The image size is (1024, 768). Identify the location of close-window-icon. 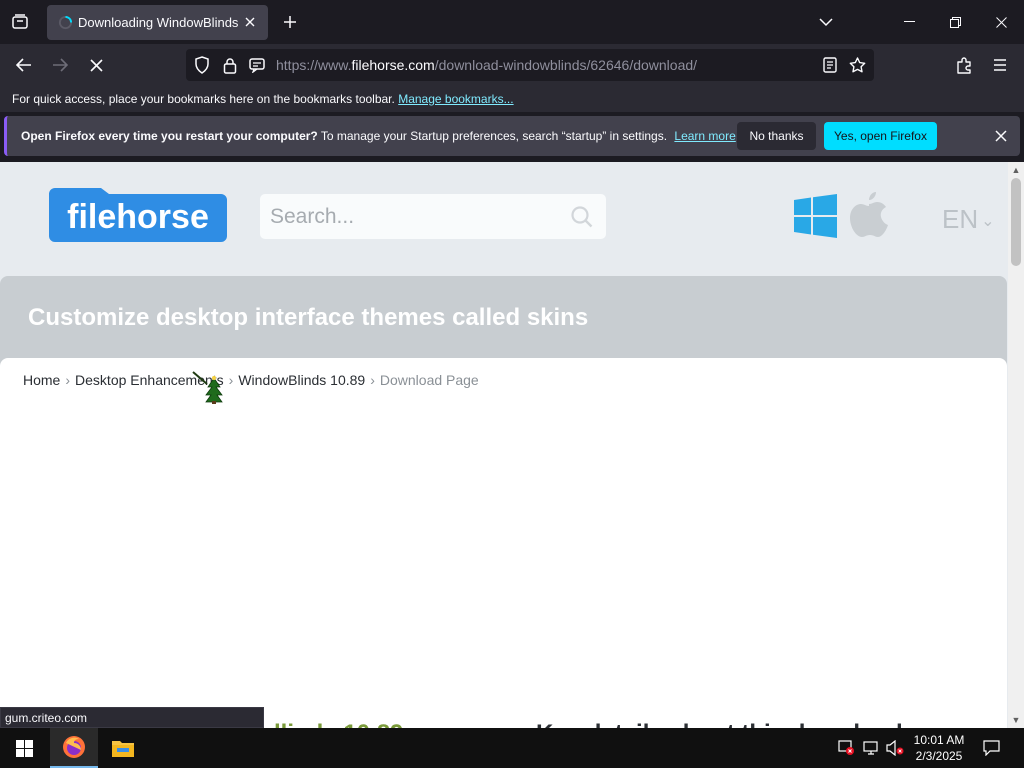
(1001, 22).